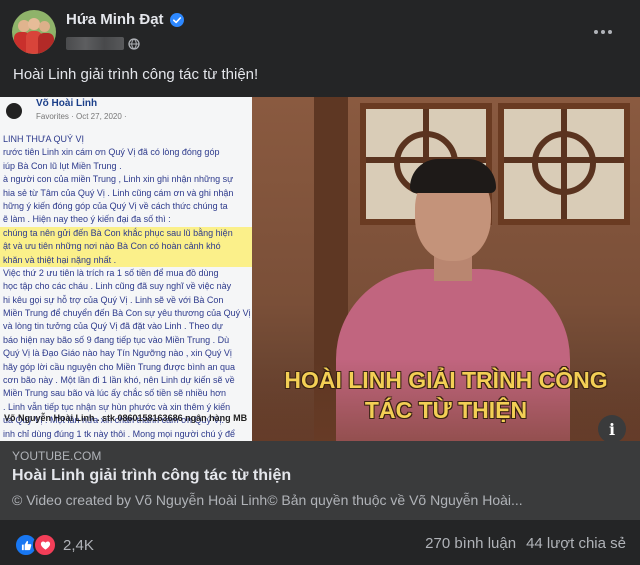  Describe the element at coordinates (14, 111) in the screenshot. I see `document-author-avatar` at that location.